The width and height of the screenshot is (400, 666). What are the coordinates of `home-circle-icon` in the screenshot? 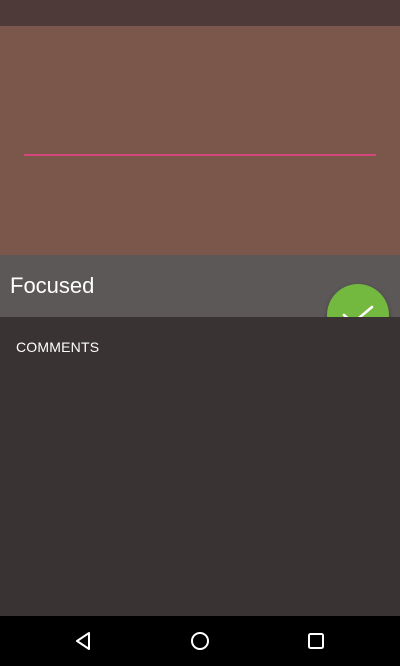 It's located at (200, 641).